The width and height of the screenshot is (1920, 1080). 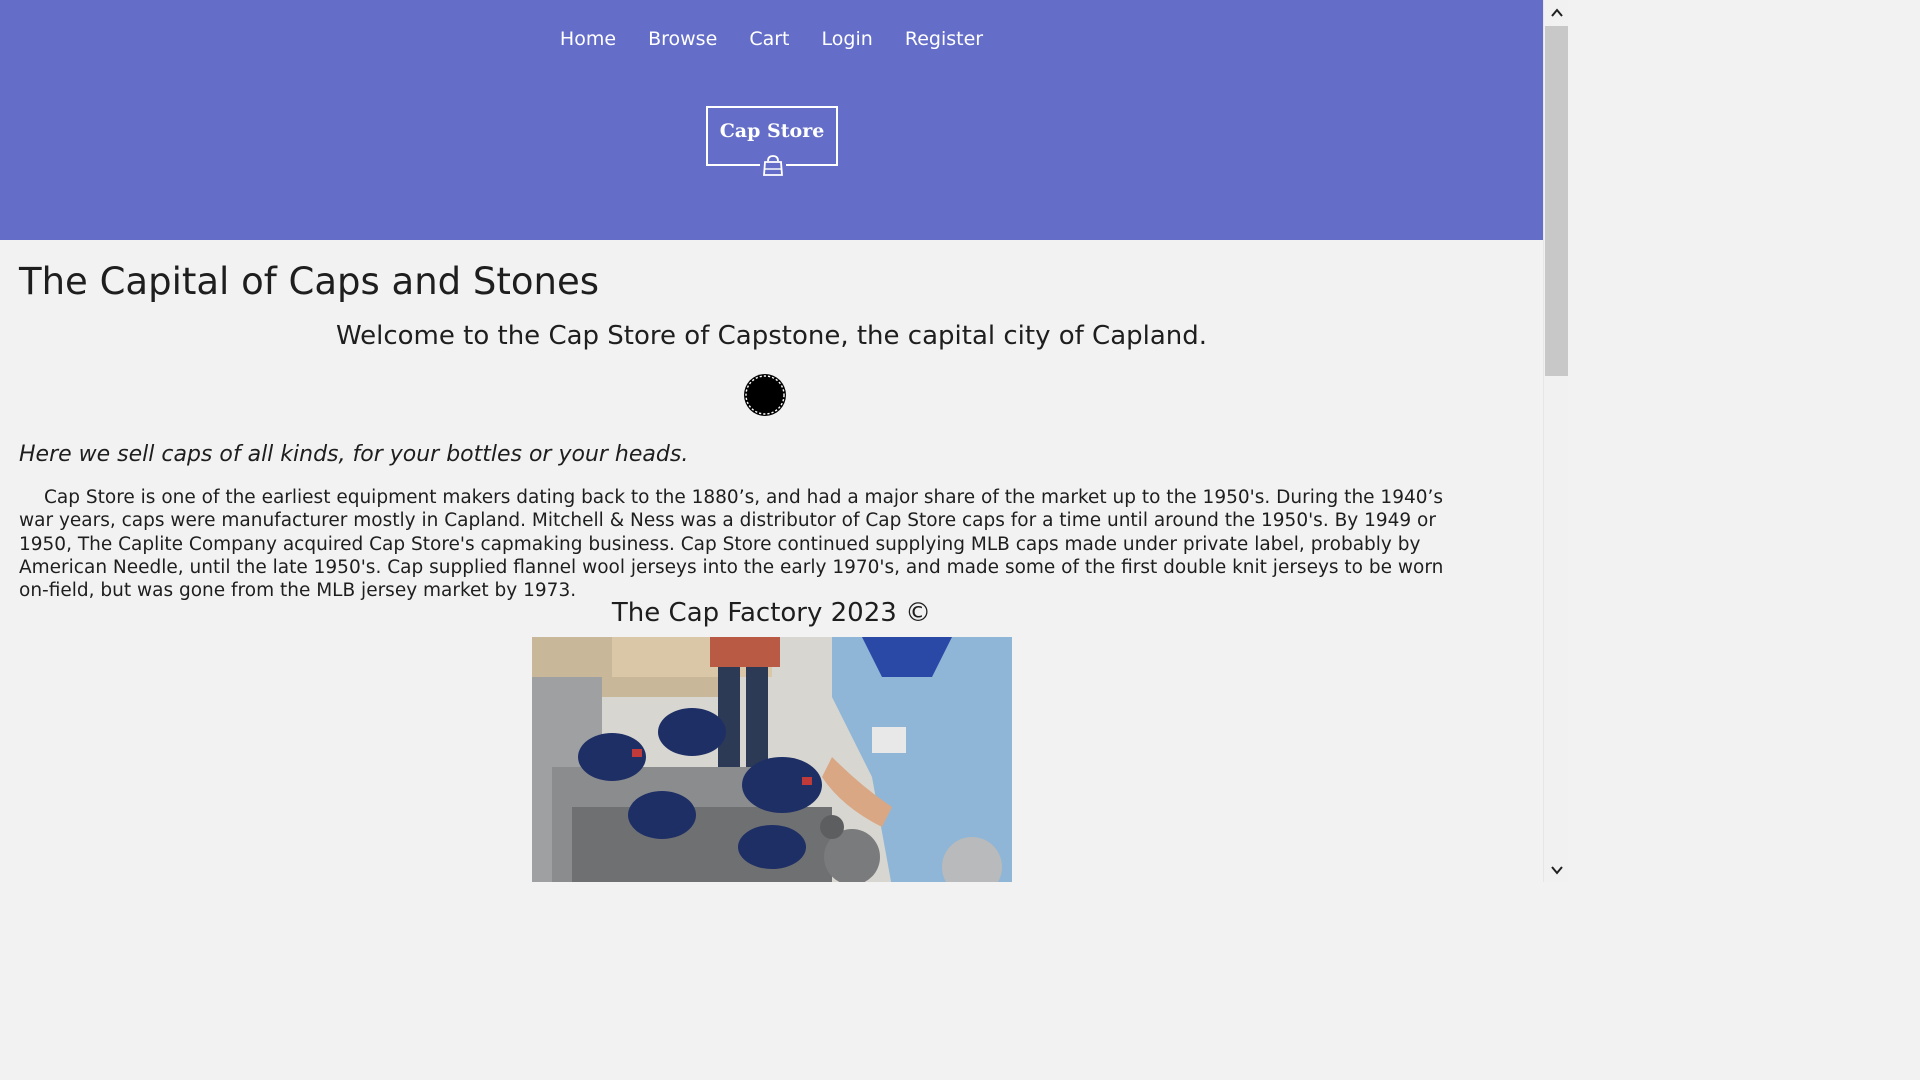 I want to click on store-logo: Cap Store, so click(x=772, y=142).